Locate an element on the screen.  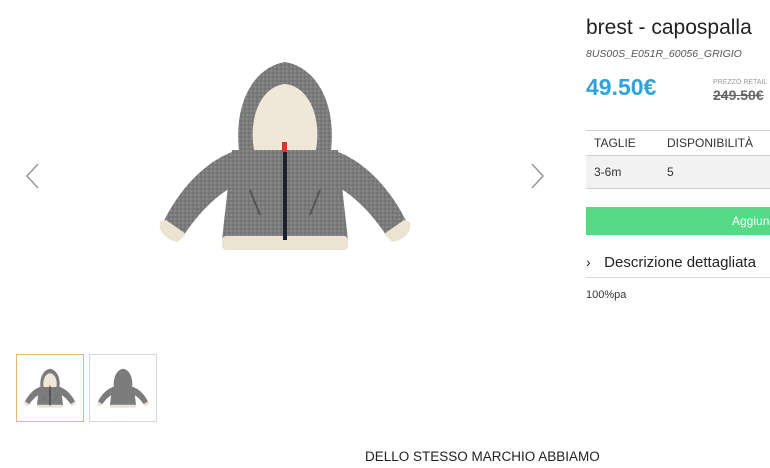
jacket-thumbnail-image is located at coordinates (50, 388).